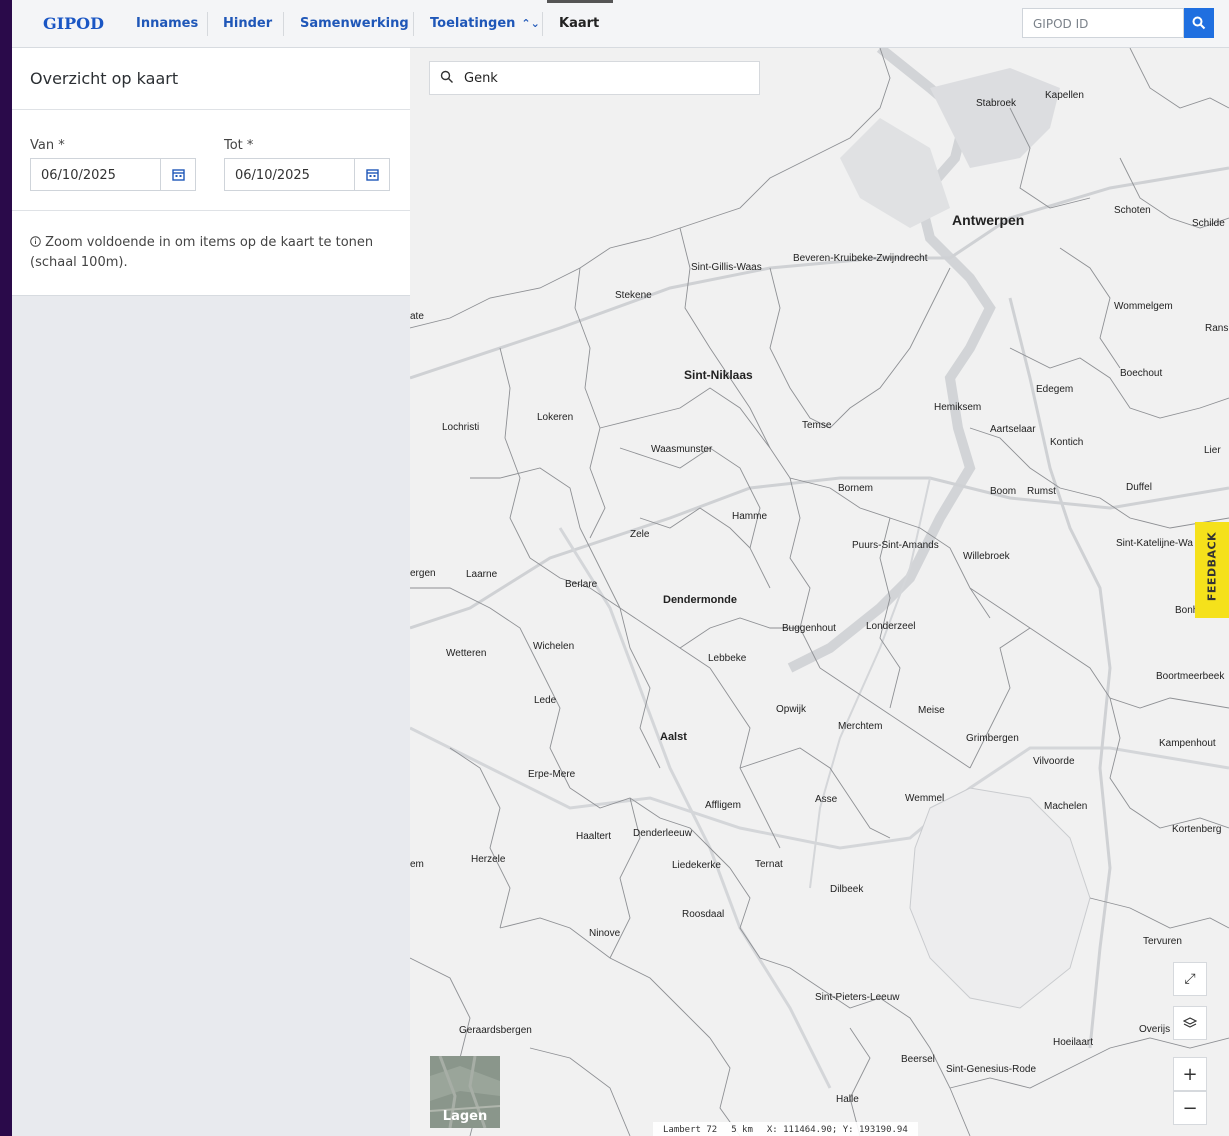  Describe the element at coordinates (1217, 328) in the screenshot. I see `place-label: Rans` at that location.